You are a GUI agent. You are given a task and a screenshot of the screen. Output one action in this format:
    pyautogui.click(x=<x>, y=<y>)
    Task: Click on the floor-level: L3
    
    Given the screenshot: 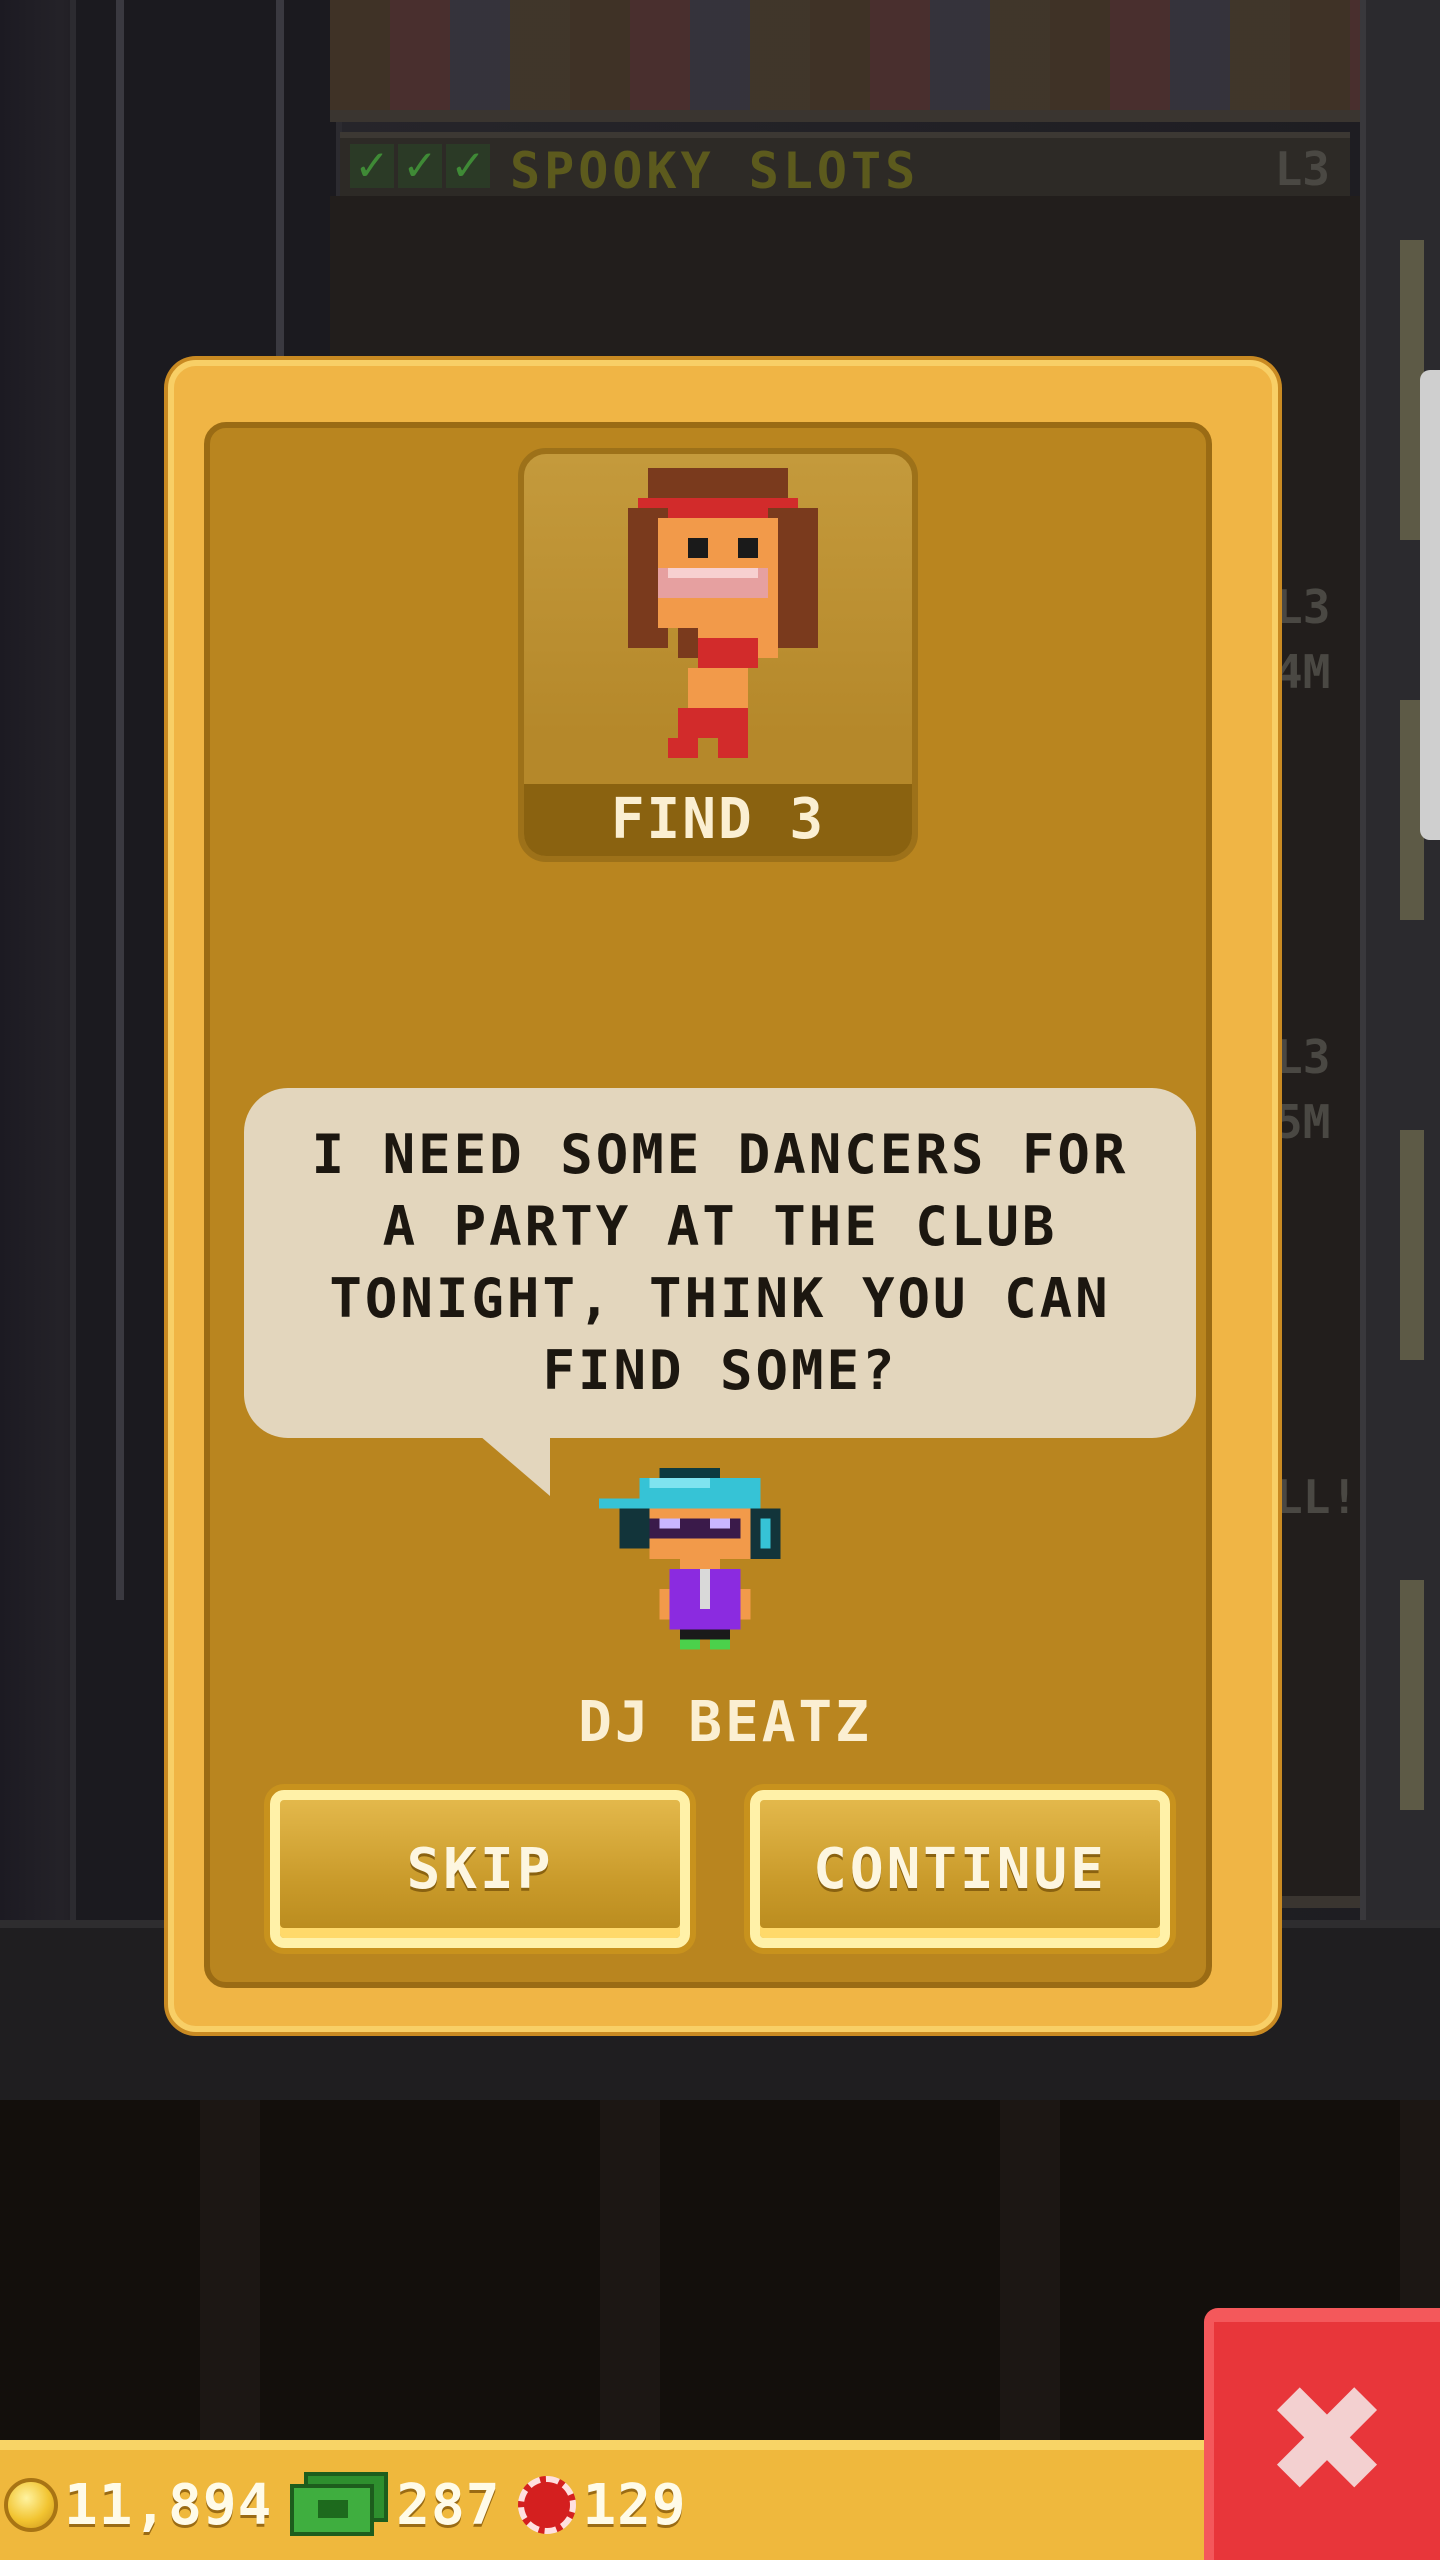 What is the action you would take?
    pyautogui.click(x=1302, y=169)
    